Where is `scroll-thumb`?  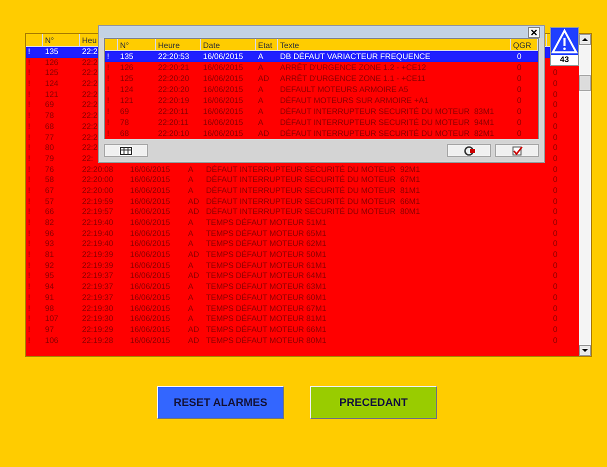 scroll-thumb is located at coordinates (585, 83).